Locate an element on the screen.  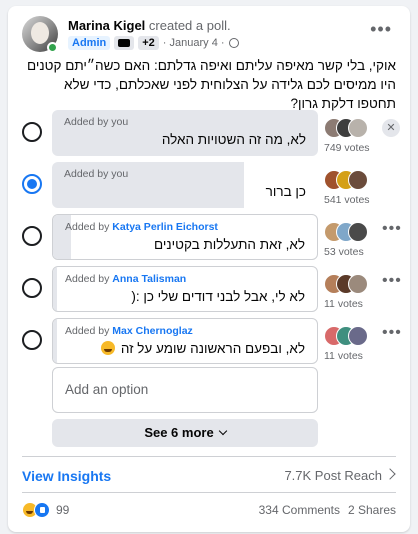
radio-button-selected is located at coordinates (32, 184).